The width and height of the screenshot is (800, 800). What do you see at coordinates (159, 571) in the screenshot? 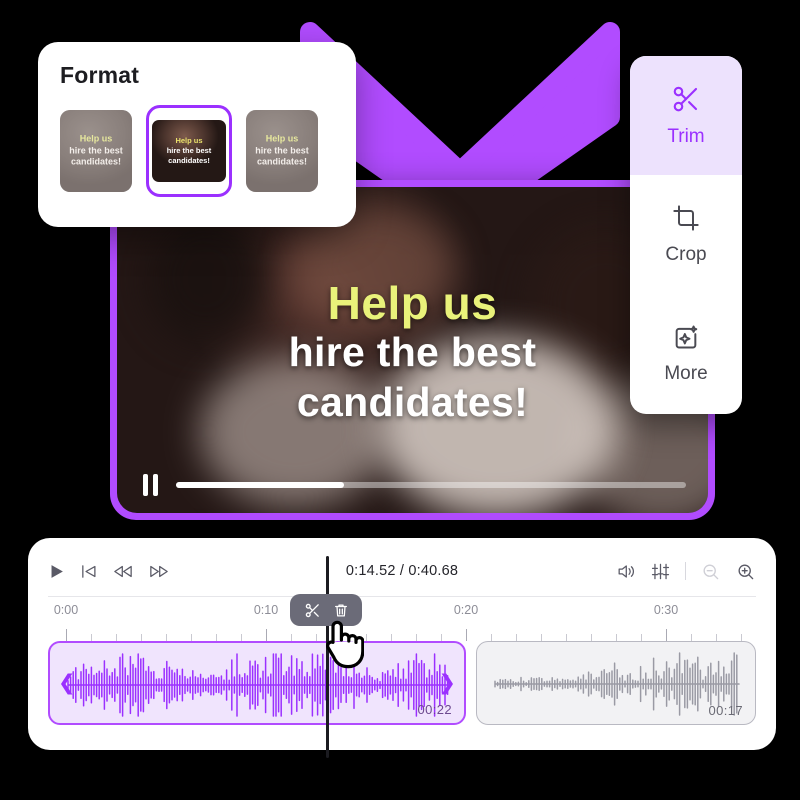
I see `fast-forward-icon` at bounding box center [159, 571].